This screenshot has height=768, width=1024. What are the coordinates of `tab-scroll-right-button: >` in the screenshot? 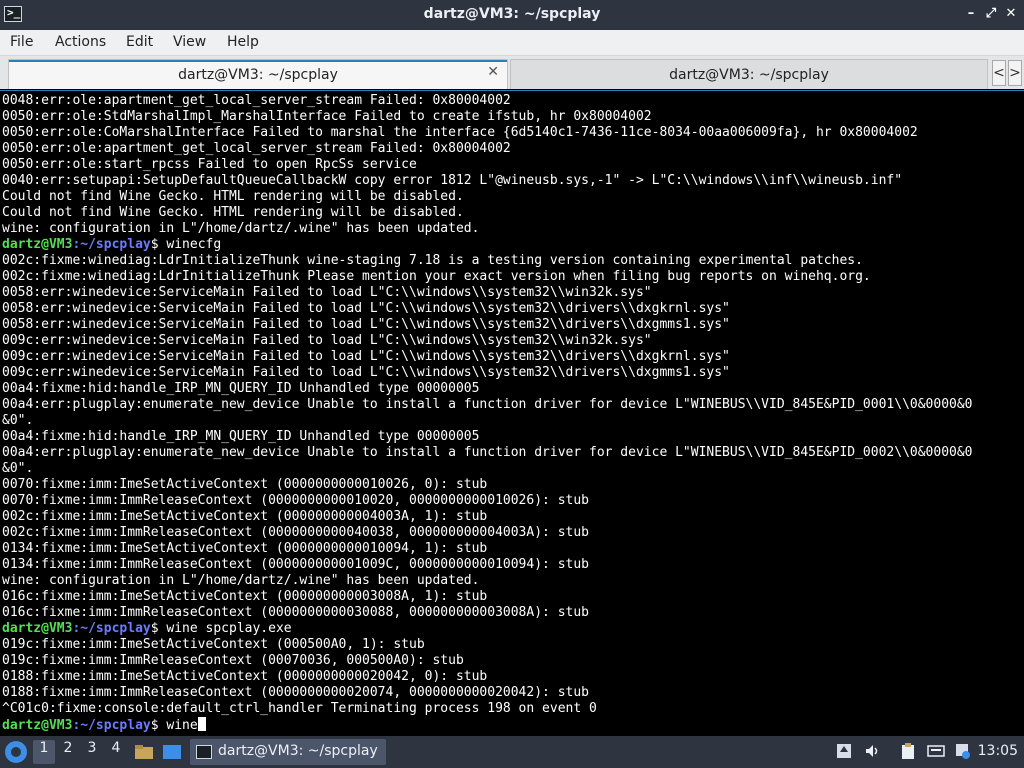 It's located at (1015, 73).